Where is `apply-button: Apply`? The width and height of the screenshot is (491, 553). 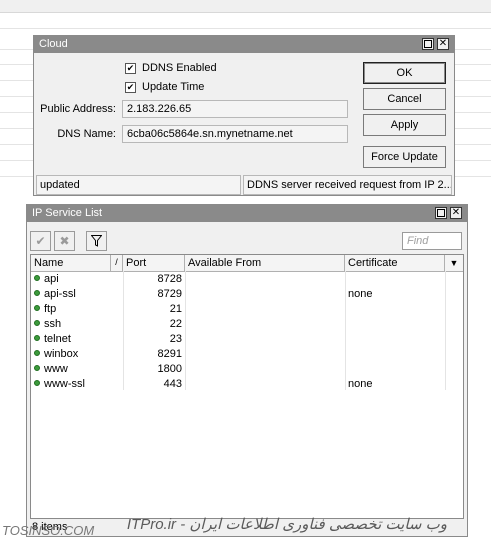 apply-button: Apply is located at coordinates (404, 125).